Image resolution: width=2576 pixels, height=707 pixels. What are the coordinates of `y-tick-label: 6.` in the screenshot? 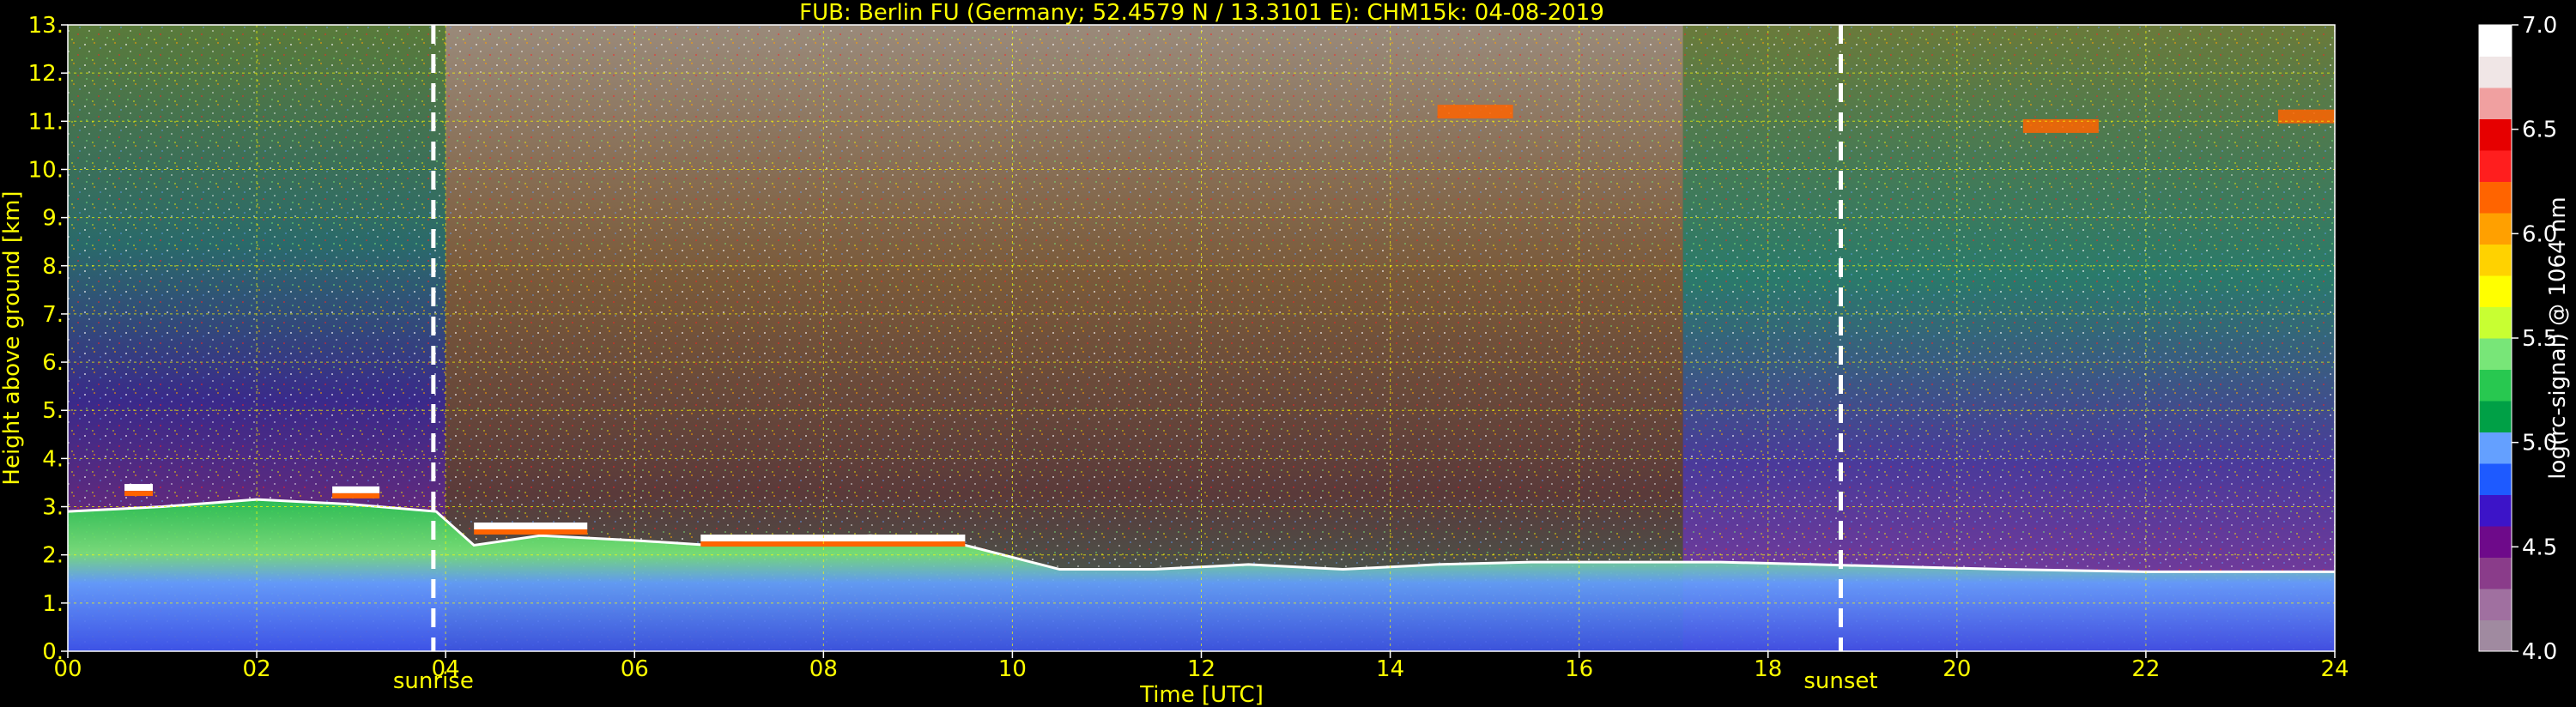 It's located at (53, 363).